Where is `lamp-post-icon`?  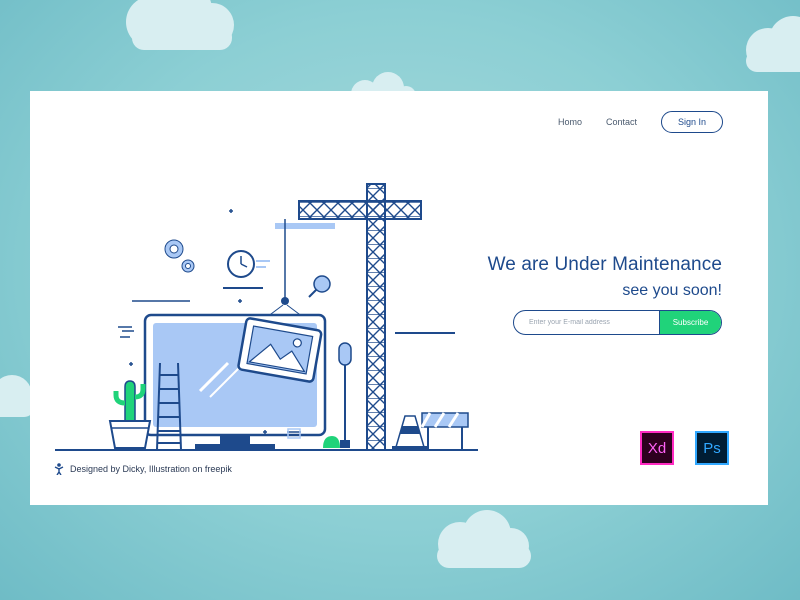
lamp-post-icon is located at coordinates (337, 395).